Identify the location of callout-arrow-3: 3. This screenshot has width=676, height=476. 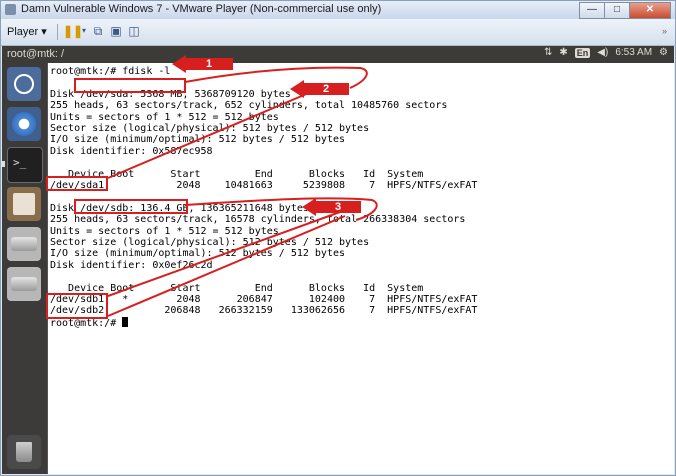
(333, 207).